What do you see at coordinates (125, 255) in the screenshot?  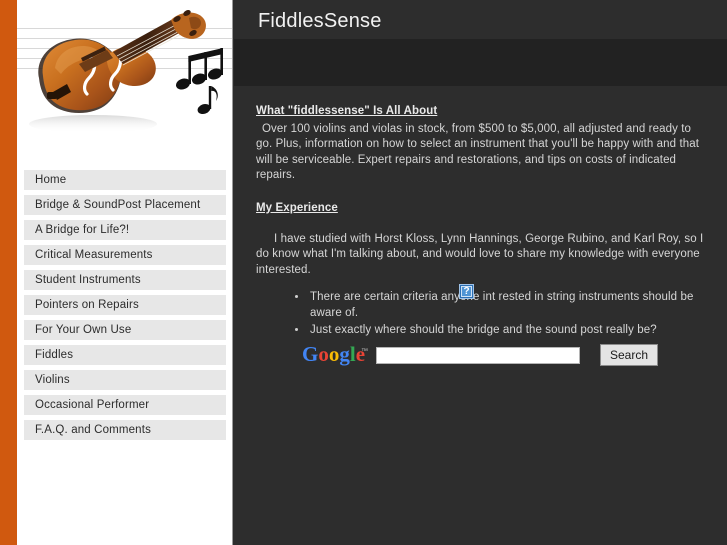 I see `sidebar-item-critical-measurements: Critical Measurements` at bounding box center [125, 255].